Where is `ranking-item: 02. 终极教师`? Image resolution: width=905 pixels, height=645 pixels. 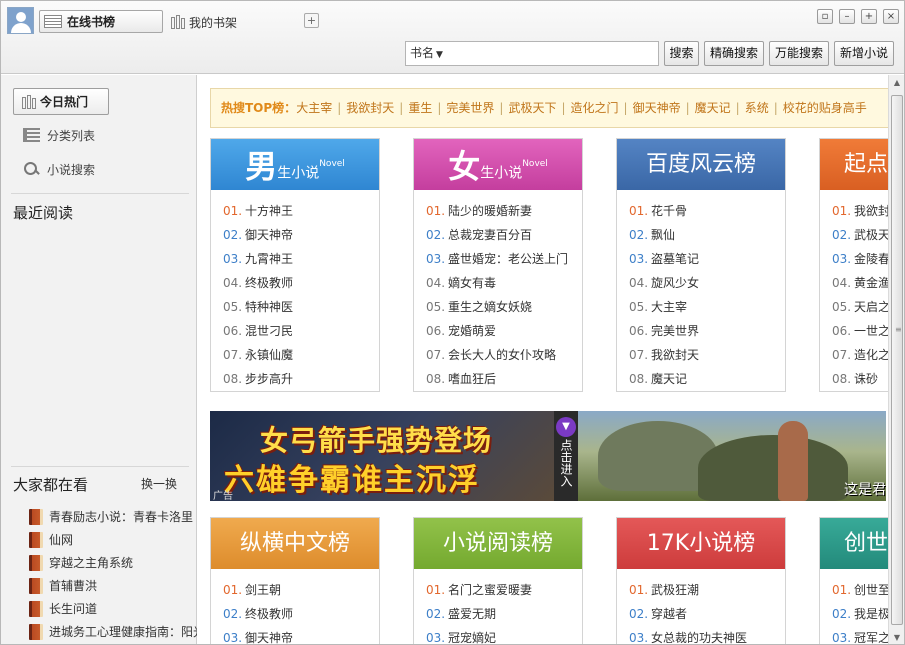 ranking-item: 02. 终极教师 is located at coordinates (301, 614).